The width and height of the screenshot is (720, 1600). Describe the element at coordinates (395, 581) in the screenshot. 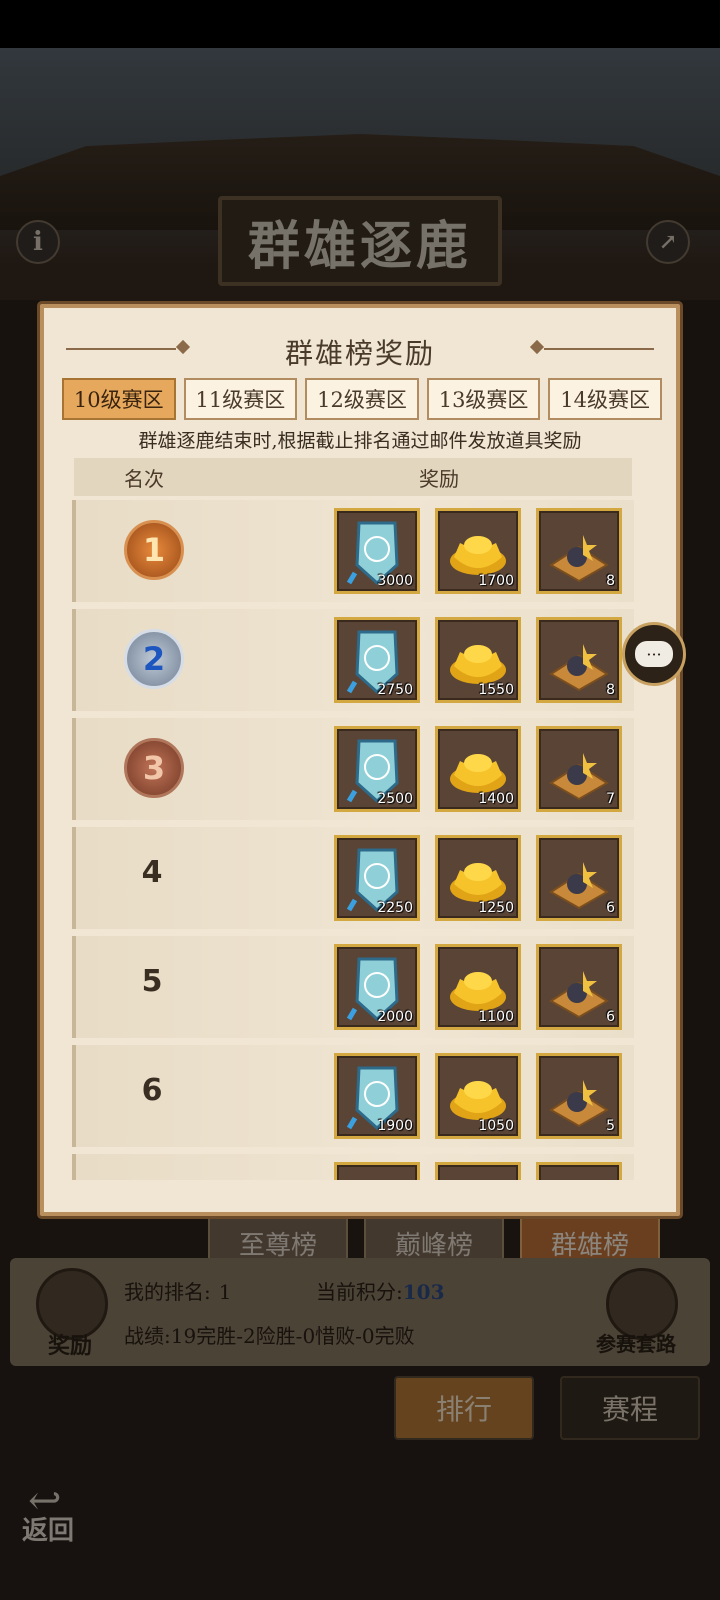

I see `reward-quantity: 3000` at that location.